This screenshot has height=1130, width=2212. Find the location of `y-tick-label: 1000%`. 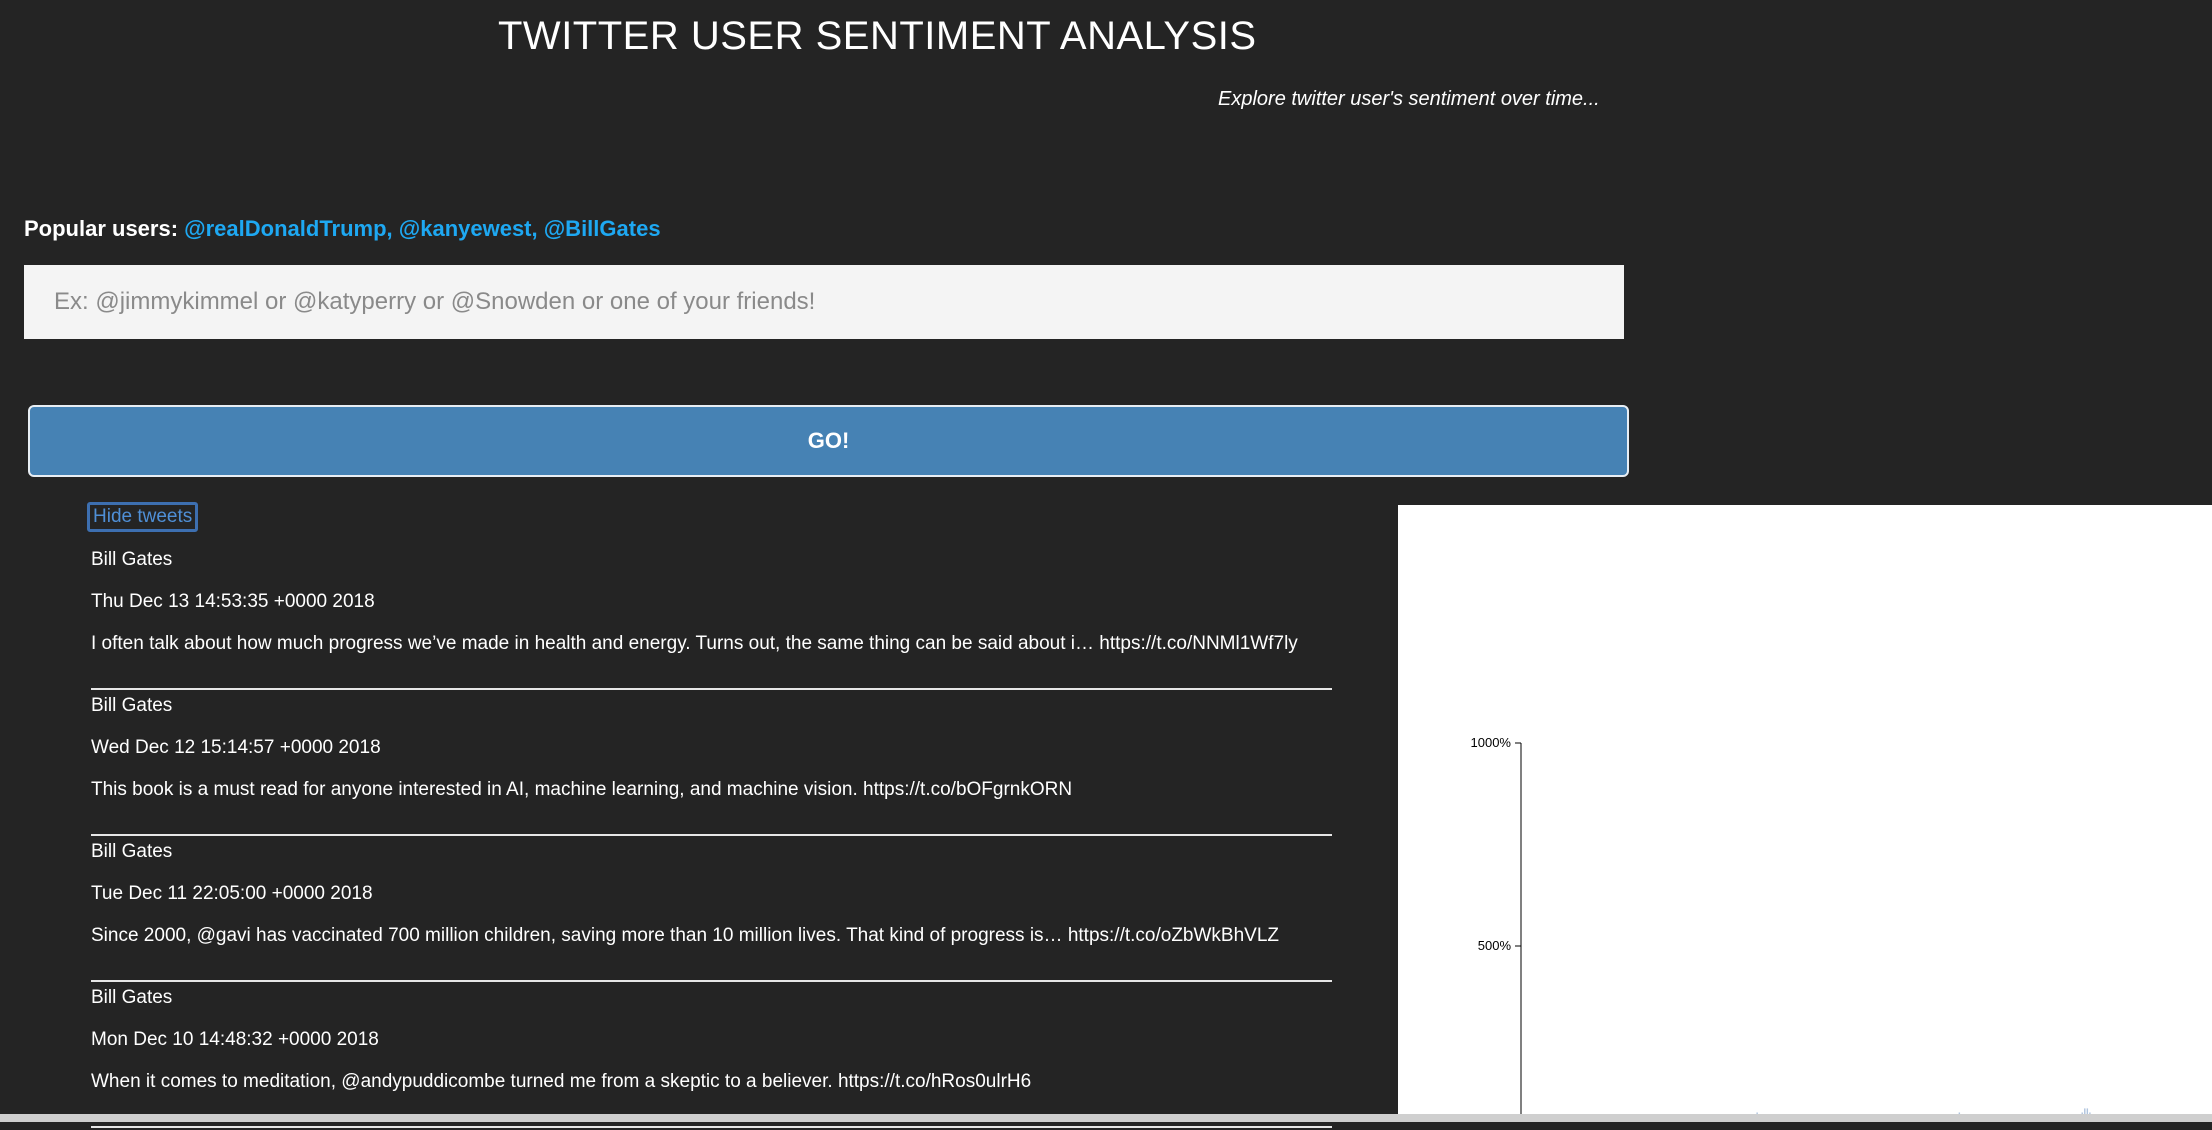

y-tick-label: 1000% is located at coordinates (1491, 742).